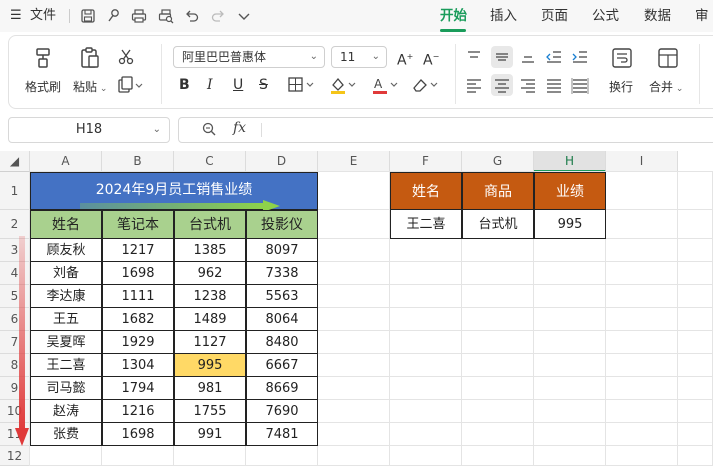  I want to click on table-cell: 981, so click(210, 388).